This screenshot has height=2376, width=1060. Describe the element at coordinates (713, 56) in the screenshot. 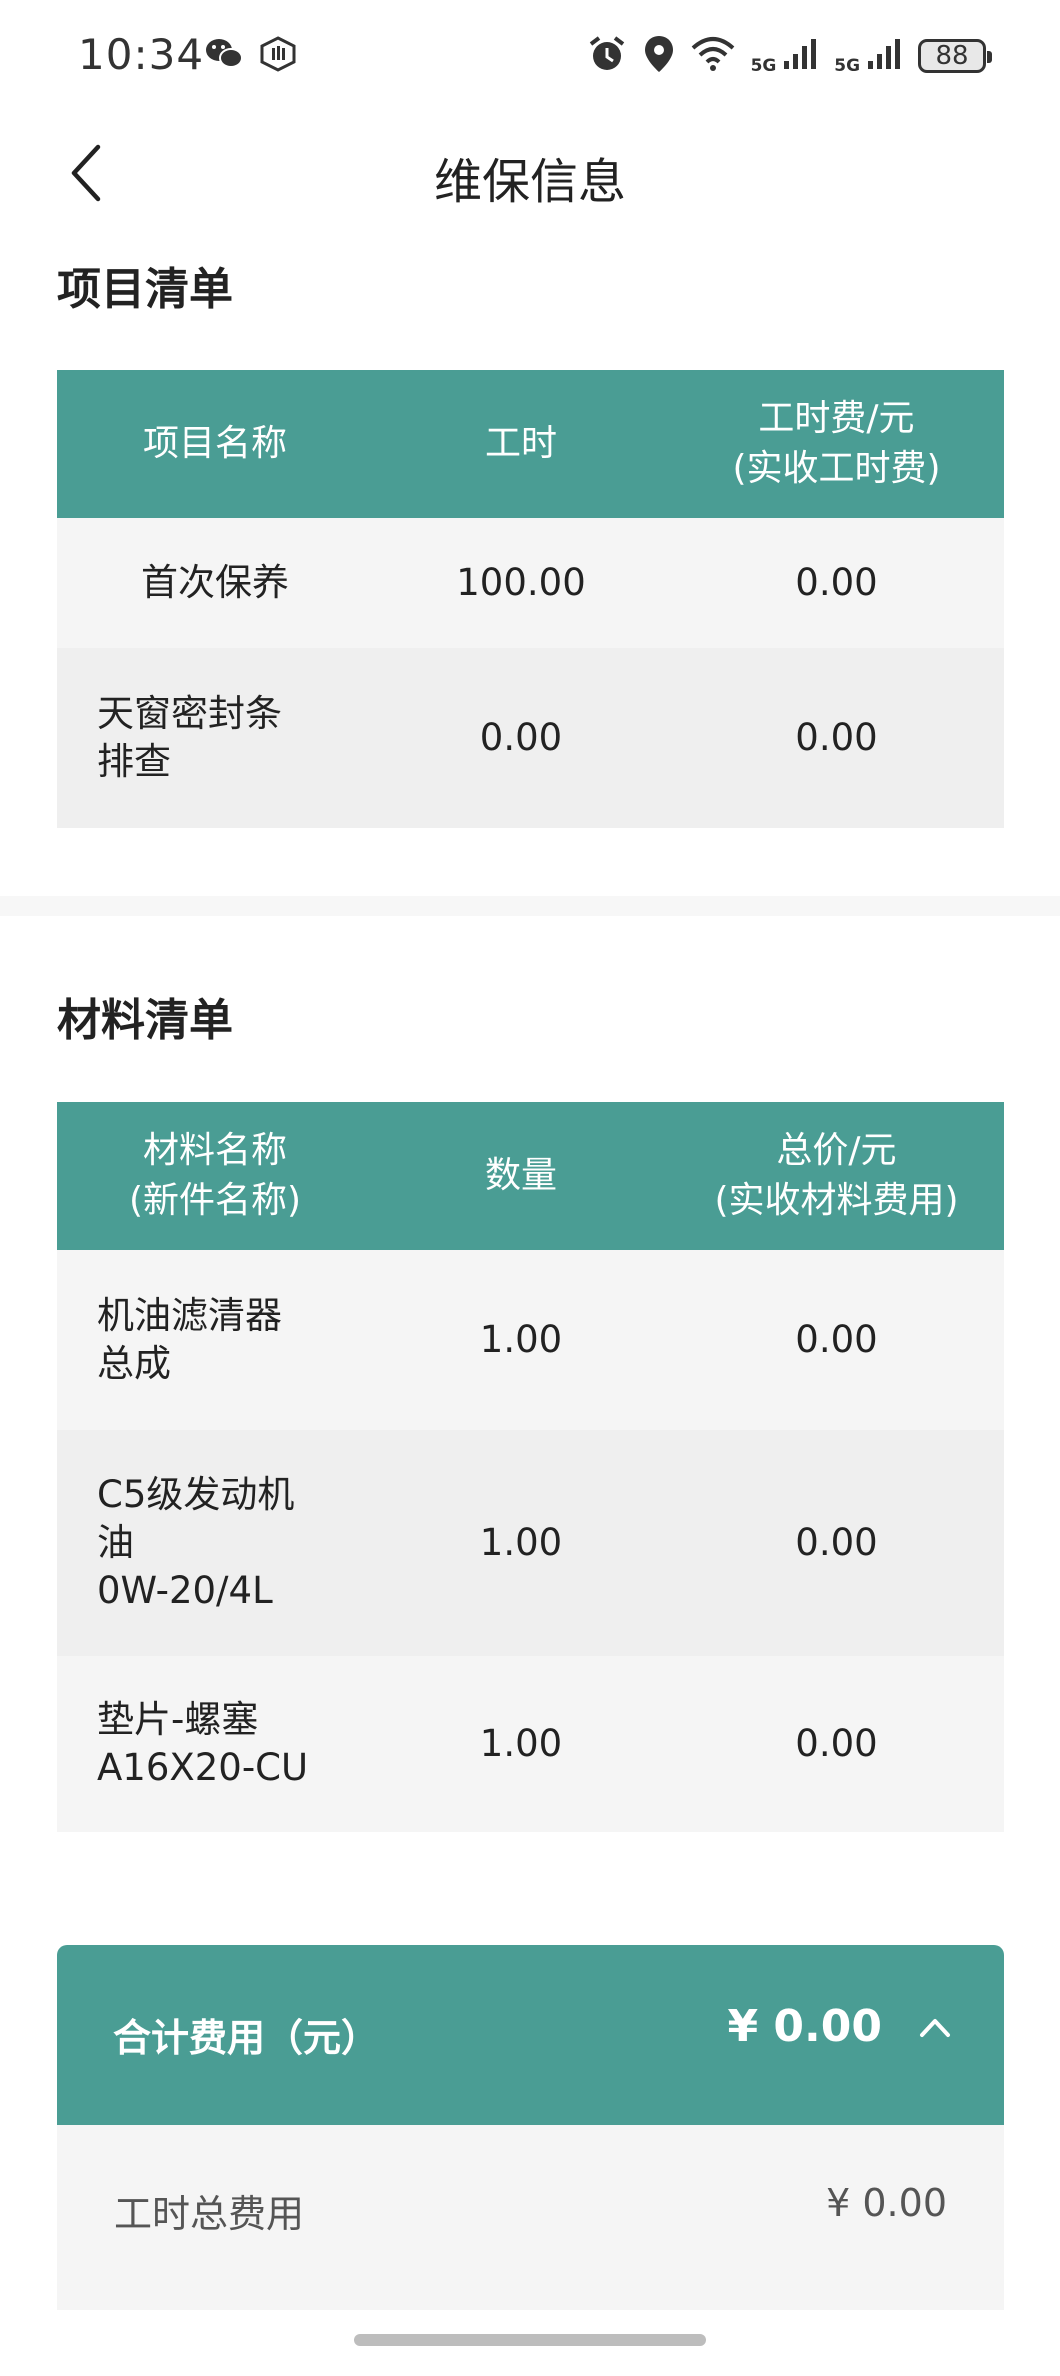

I see `wifi-icon` at that location.